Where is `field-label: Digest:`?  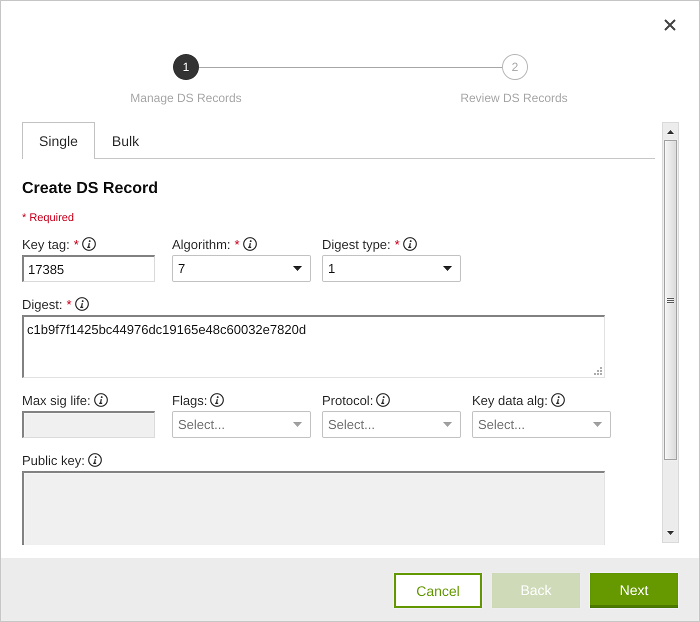 field-label: Digest: is located at coordinates (42, 304).